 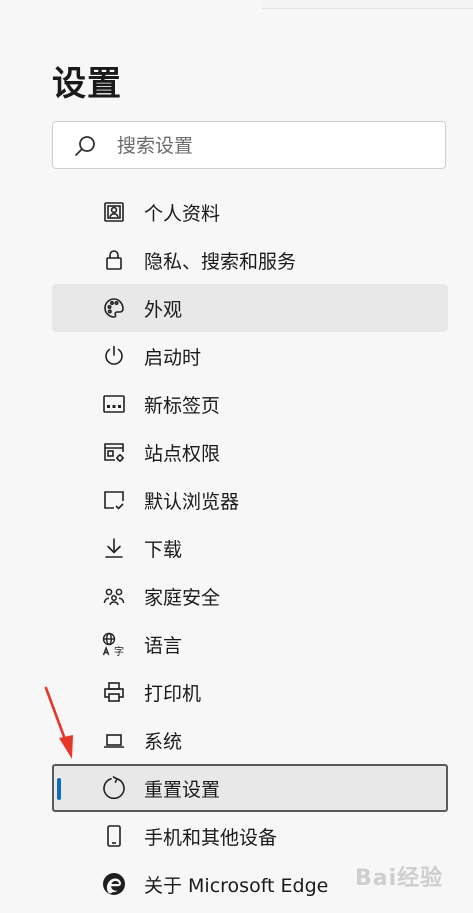 I want to click on palette-icon, so click(x=114, y=308).